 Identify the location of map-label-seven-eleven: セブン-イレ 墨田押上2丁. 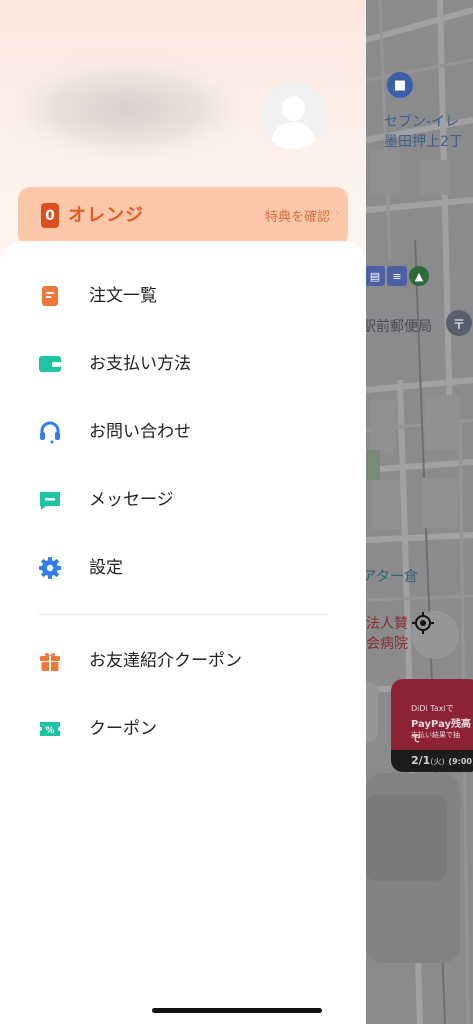
(423, 132).